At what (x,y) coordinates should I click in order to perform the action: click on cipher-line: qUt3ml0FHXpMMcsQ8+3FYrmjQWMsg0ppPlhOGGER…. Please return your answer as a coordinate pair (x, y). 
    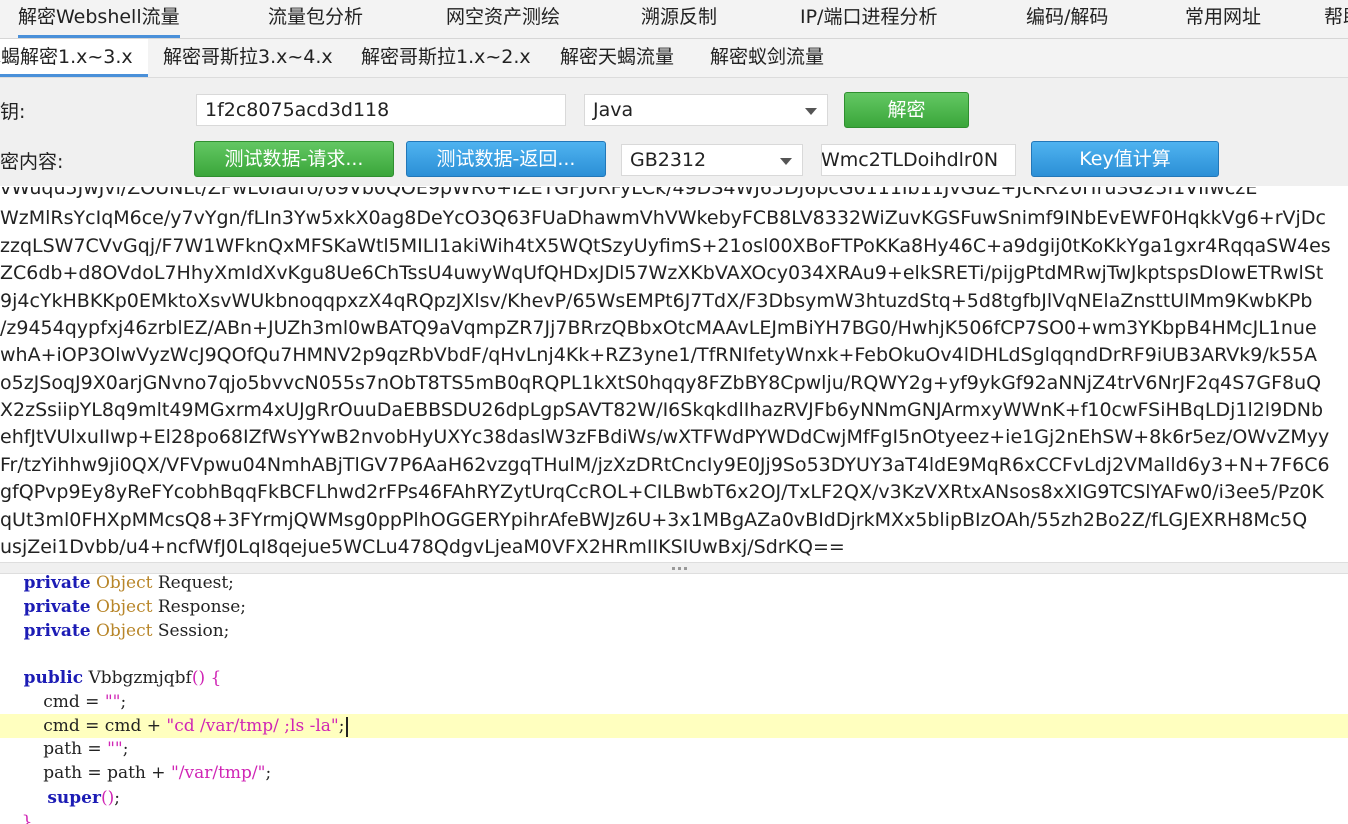
    Looking at the image, I should click on (654, 520).